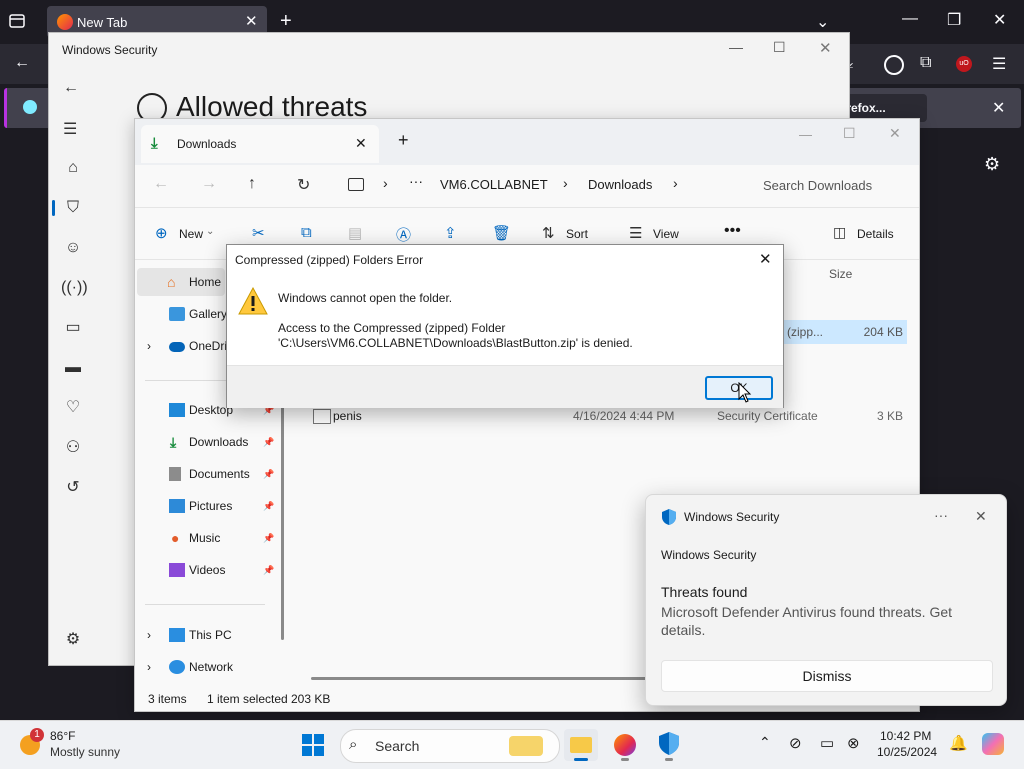 Image resolution: width=1024 pixels, height=769 pixels. Describe the element at coordinates (894, 65) in the screenshot. I see `account-icon` at that location.